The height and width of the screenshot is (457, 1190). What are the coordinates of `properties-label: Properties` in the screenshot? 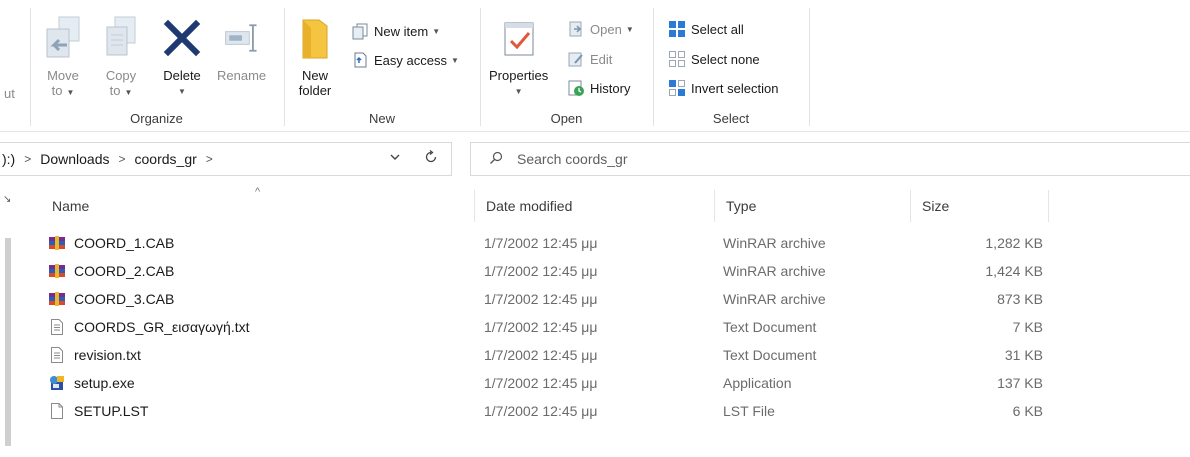 It's located at (519, 75).